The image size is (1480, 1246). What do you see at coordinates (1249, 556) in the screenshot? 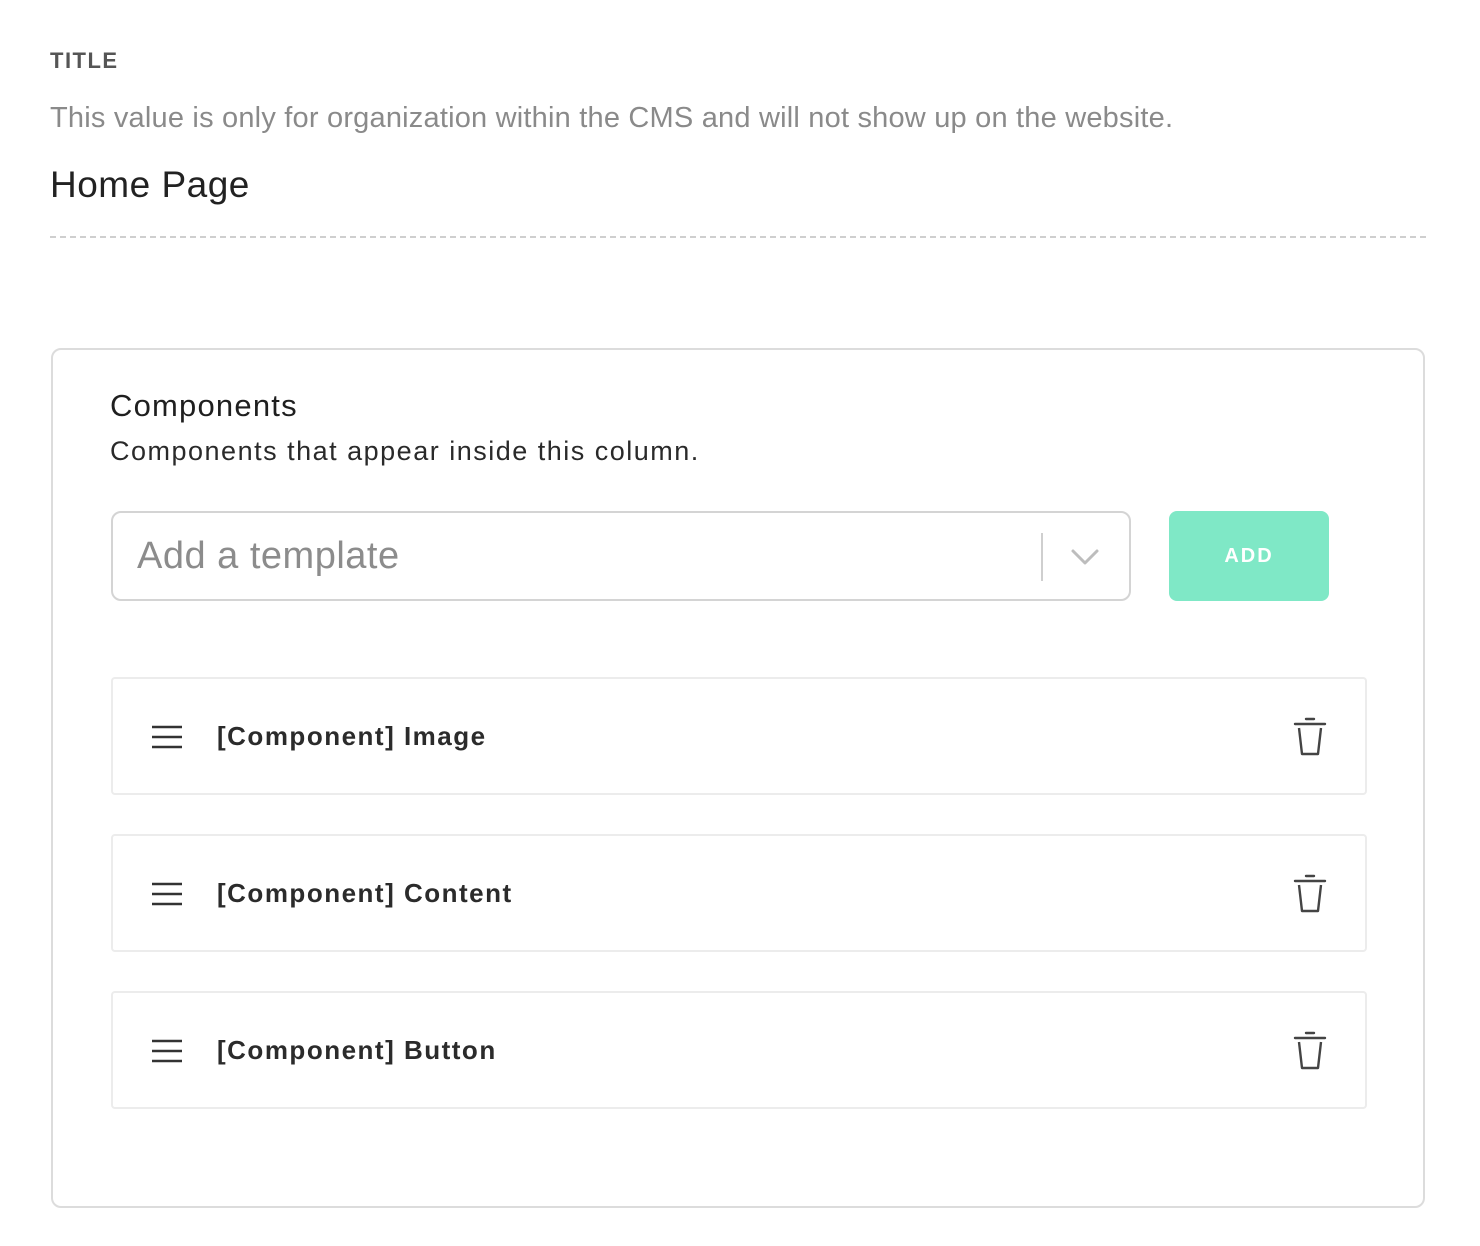
I see `add-button: ADD` at bounding box center [1249, 556].